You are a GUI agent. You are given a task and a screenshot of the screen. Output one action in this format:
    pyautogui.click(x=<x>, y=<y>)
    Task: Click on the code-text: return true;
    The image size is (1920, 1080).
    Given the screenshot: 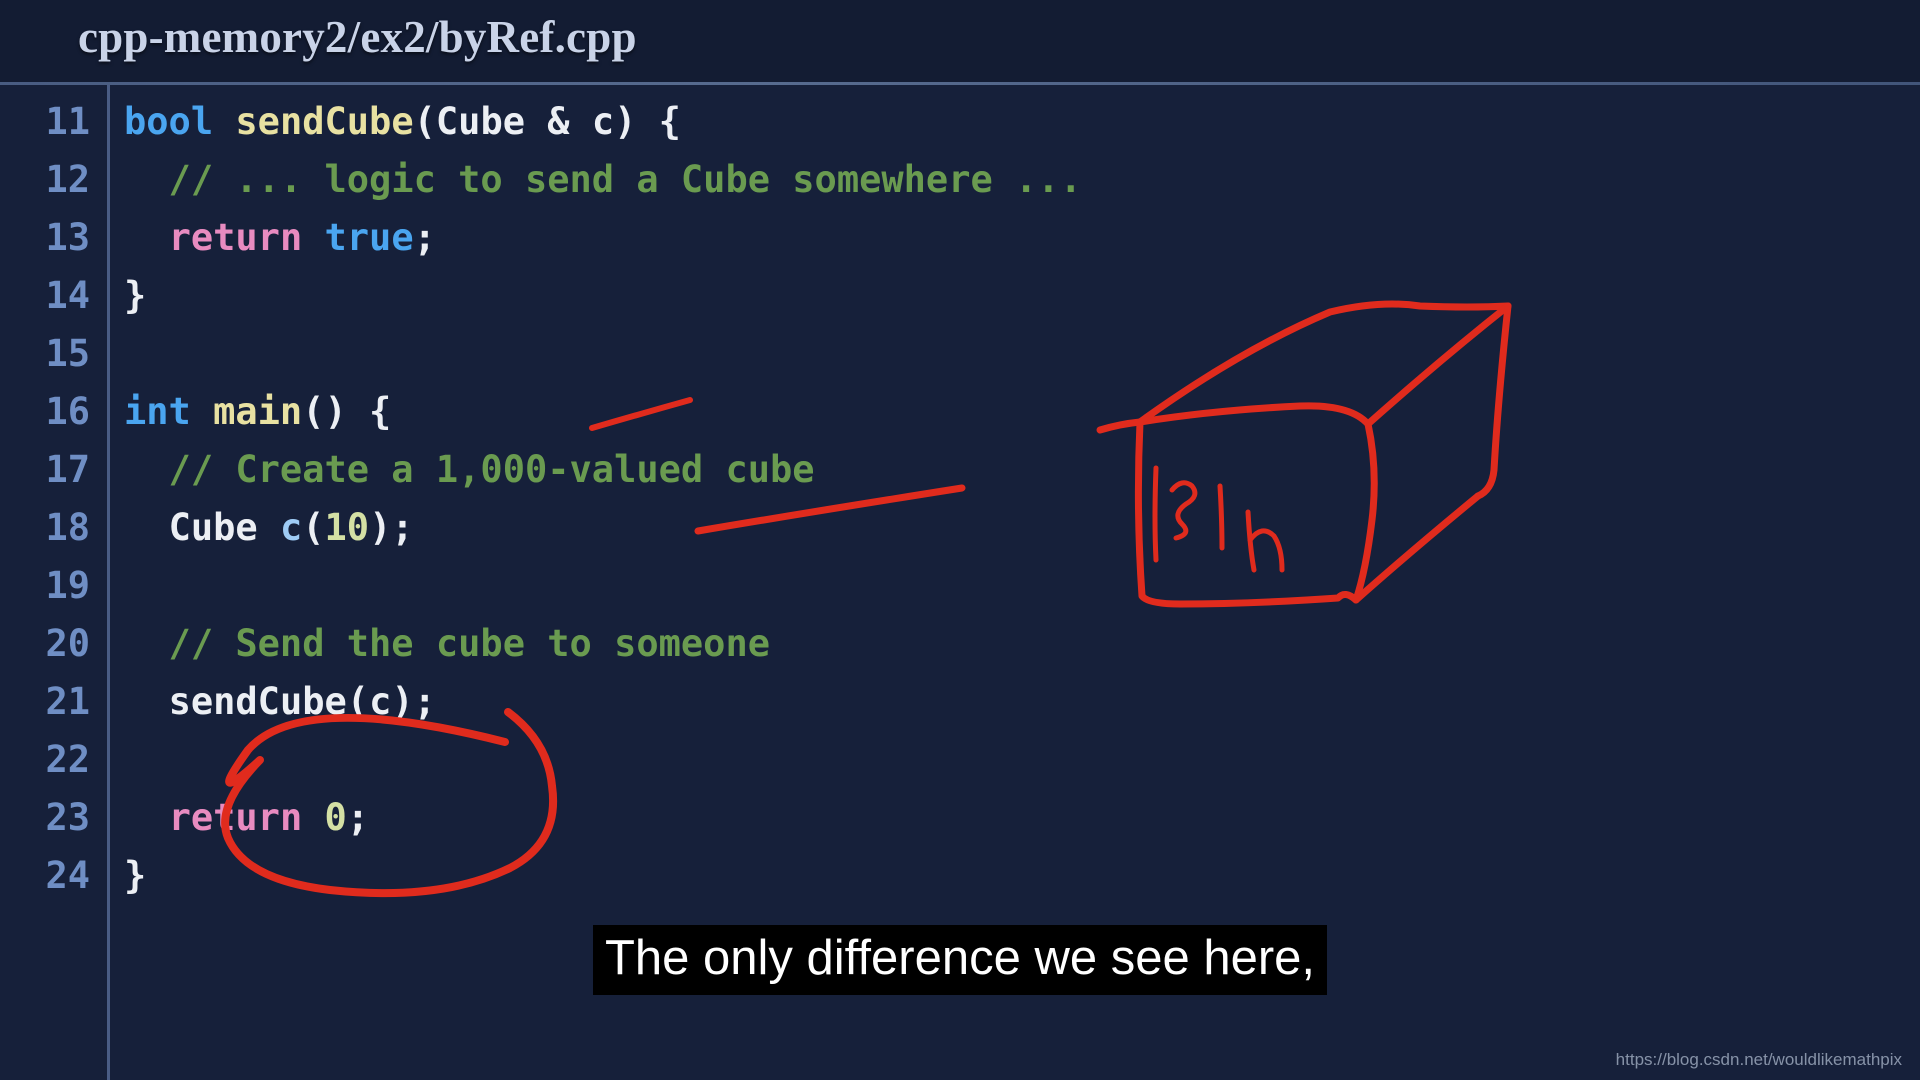 What is the action you would take?
    pyautogui.click(x=280, y=238)
    